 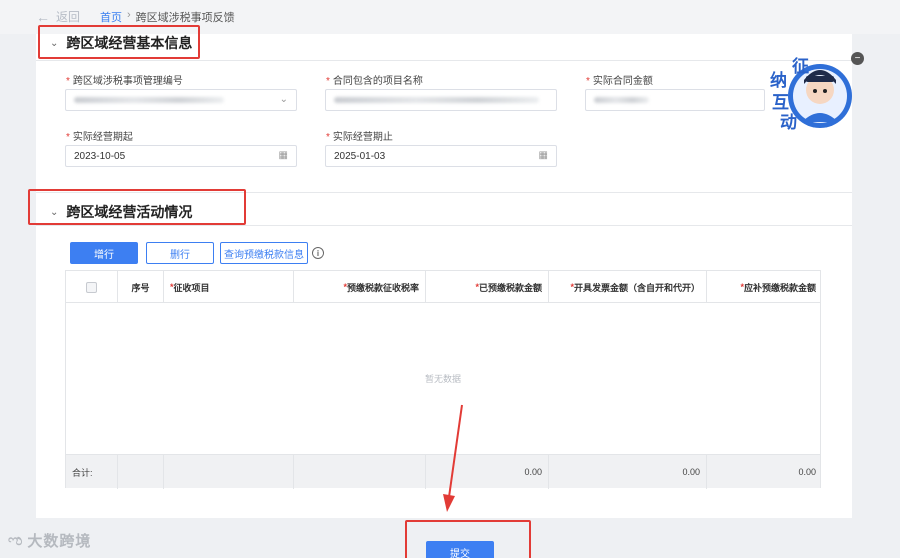 What do you see at coordinates (857, 58) in the screenshot?
I see `minimize-icon: −` at bounding box center [857, 58].